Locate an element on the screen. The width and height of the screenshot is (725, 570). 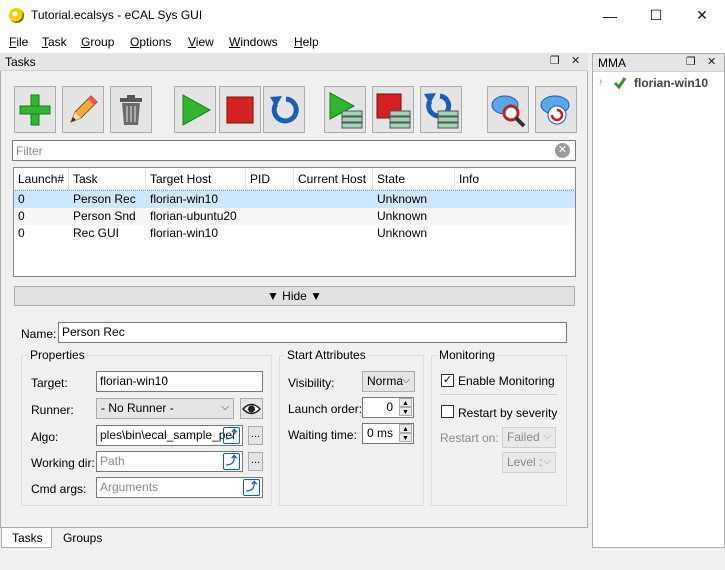
working-dir-field: Path ⤴ is located at coordinates (169, 461).